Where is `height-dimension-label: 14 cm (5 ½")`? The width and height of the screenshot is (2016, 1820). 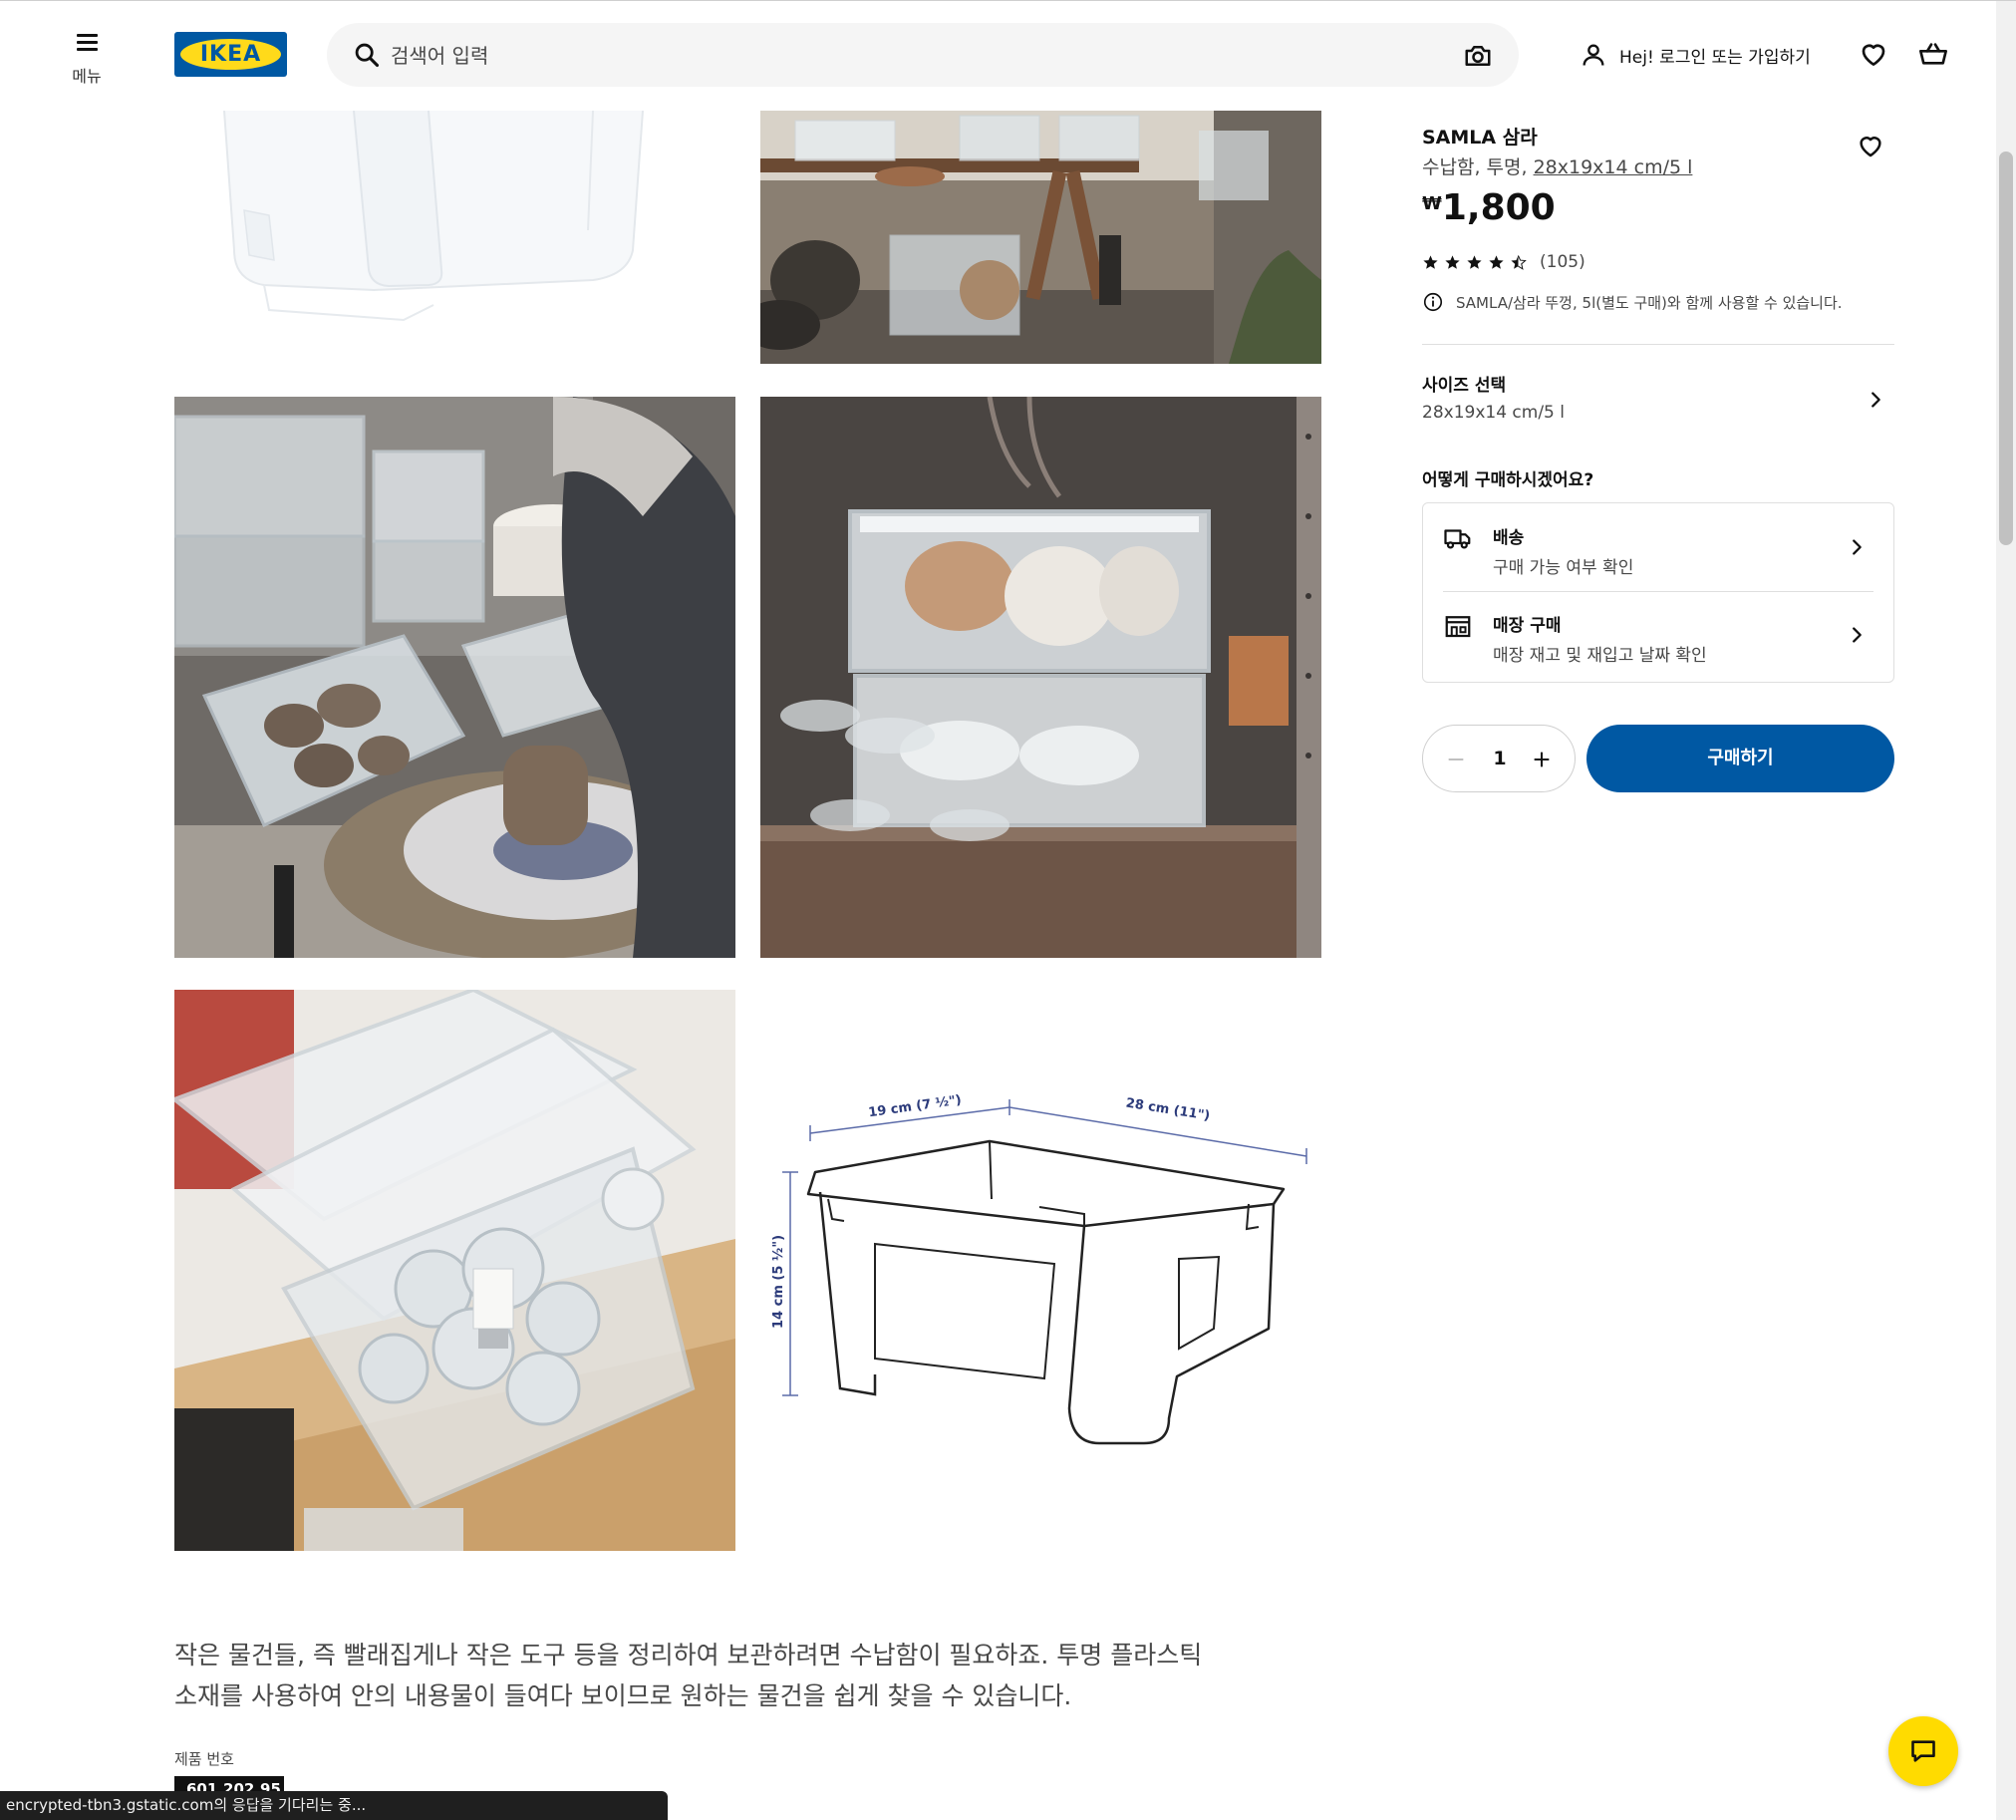
height-dimension-label: 14 cm (5 ½") is located at coordinates (779, 1282).